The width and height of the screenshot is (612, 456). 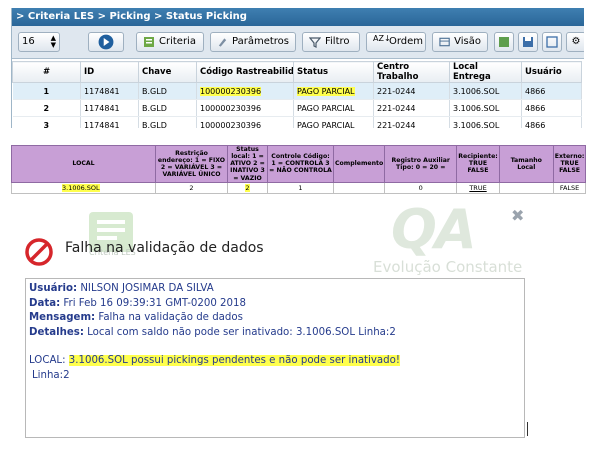 I want to click on column-header: Chave, so click(x=167, y=72).